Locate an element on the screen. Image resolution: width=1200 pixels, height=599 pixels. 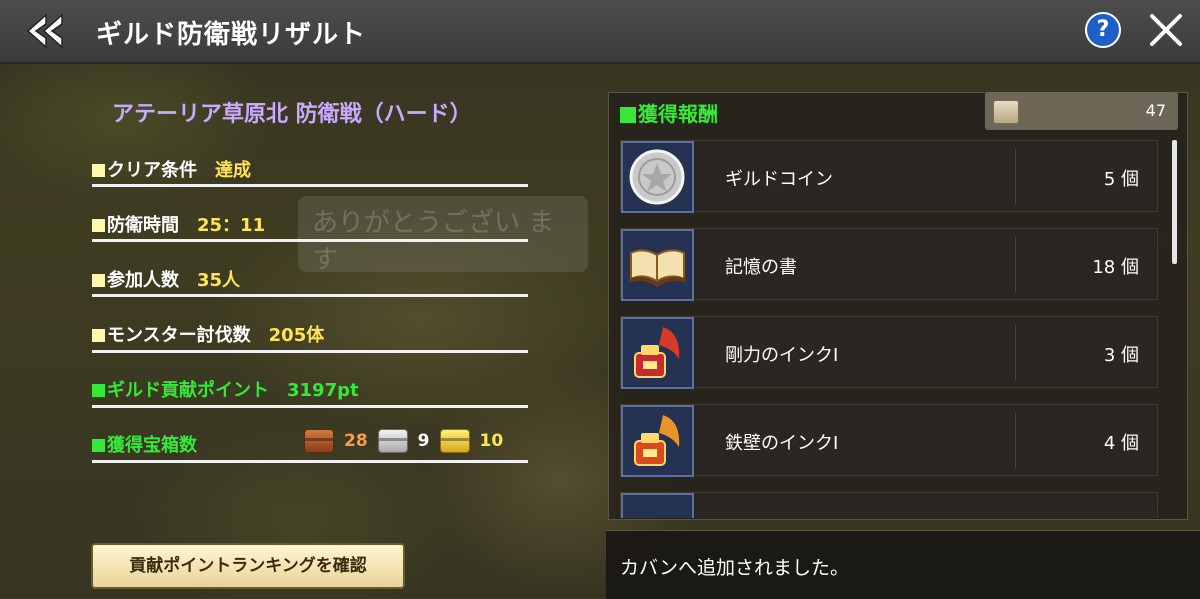
silver-chest-icon is located at coordinates (392, 441).